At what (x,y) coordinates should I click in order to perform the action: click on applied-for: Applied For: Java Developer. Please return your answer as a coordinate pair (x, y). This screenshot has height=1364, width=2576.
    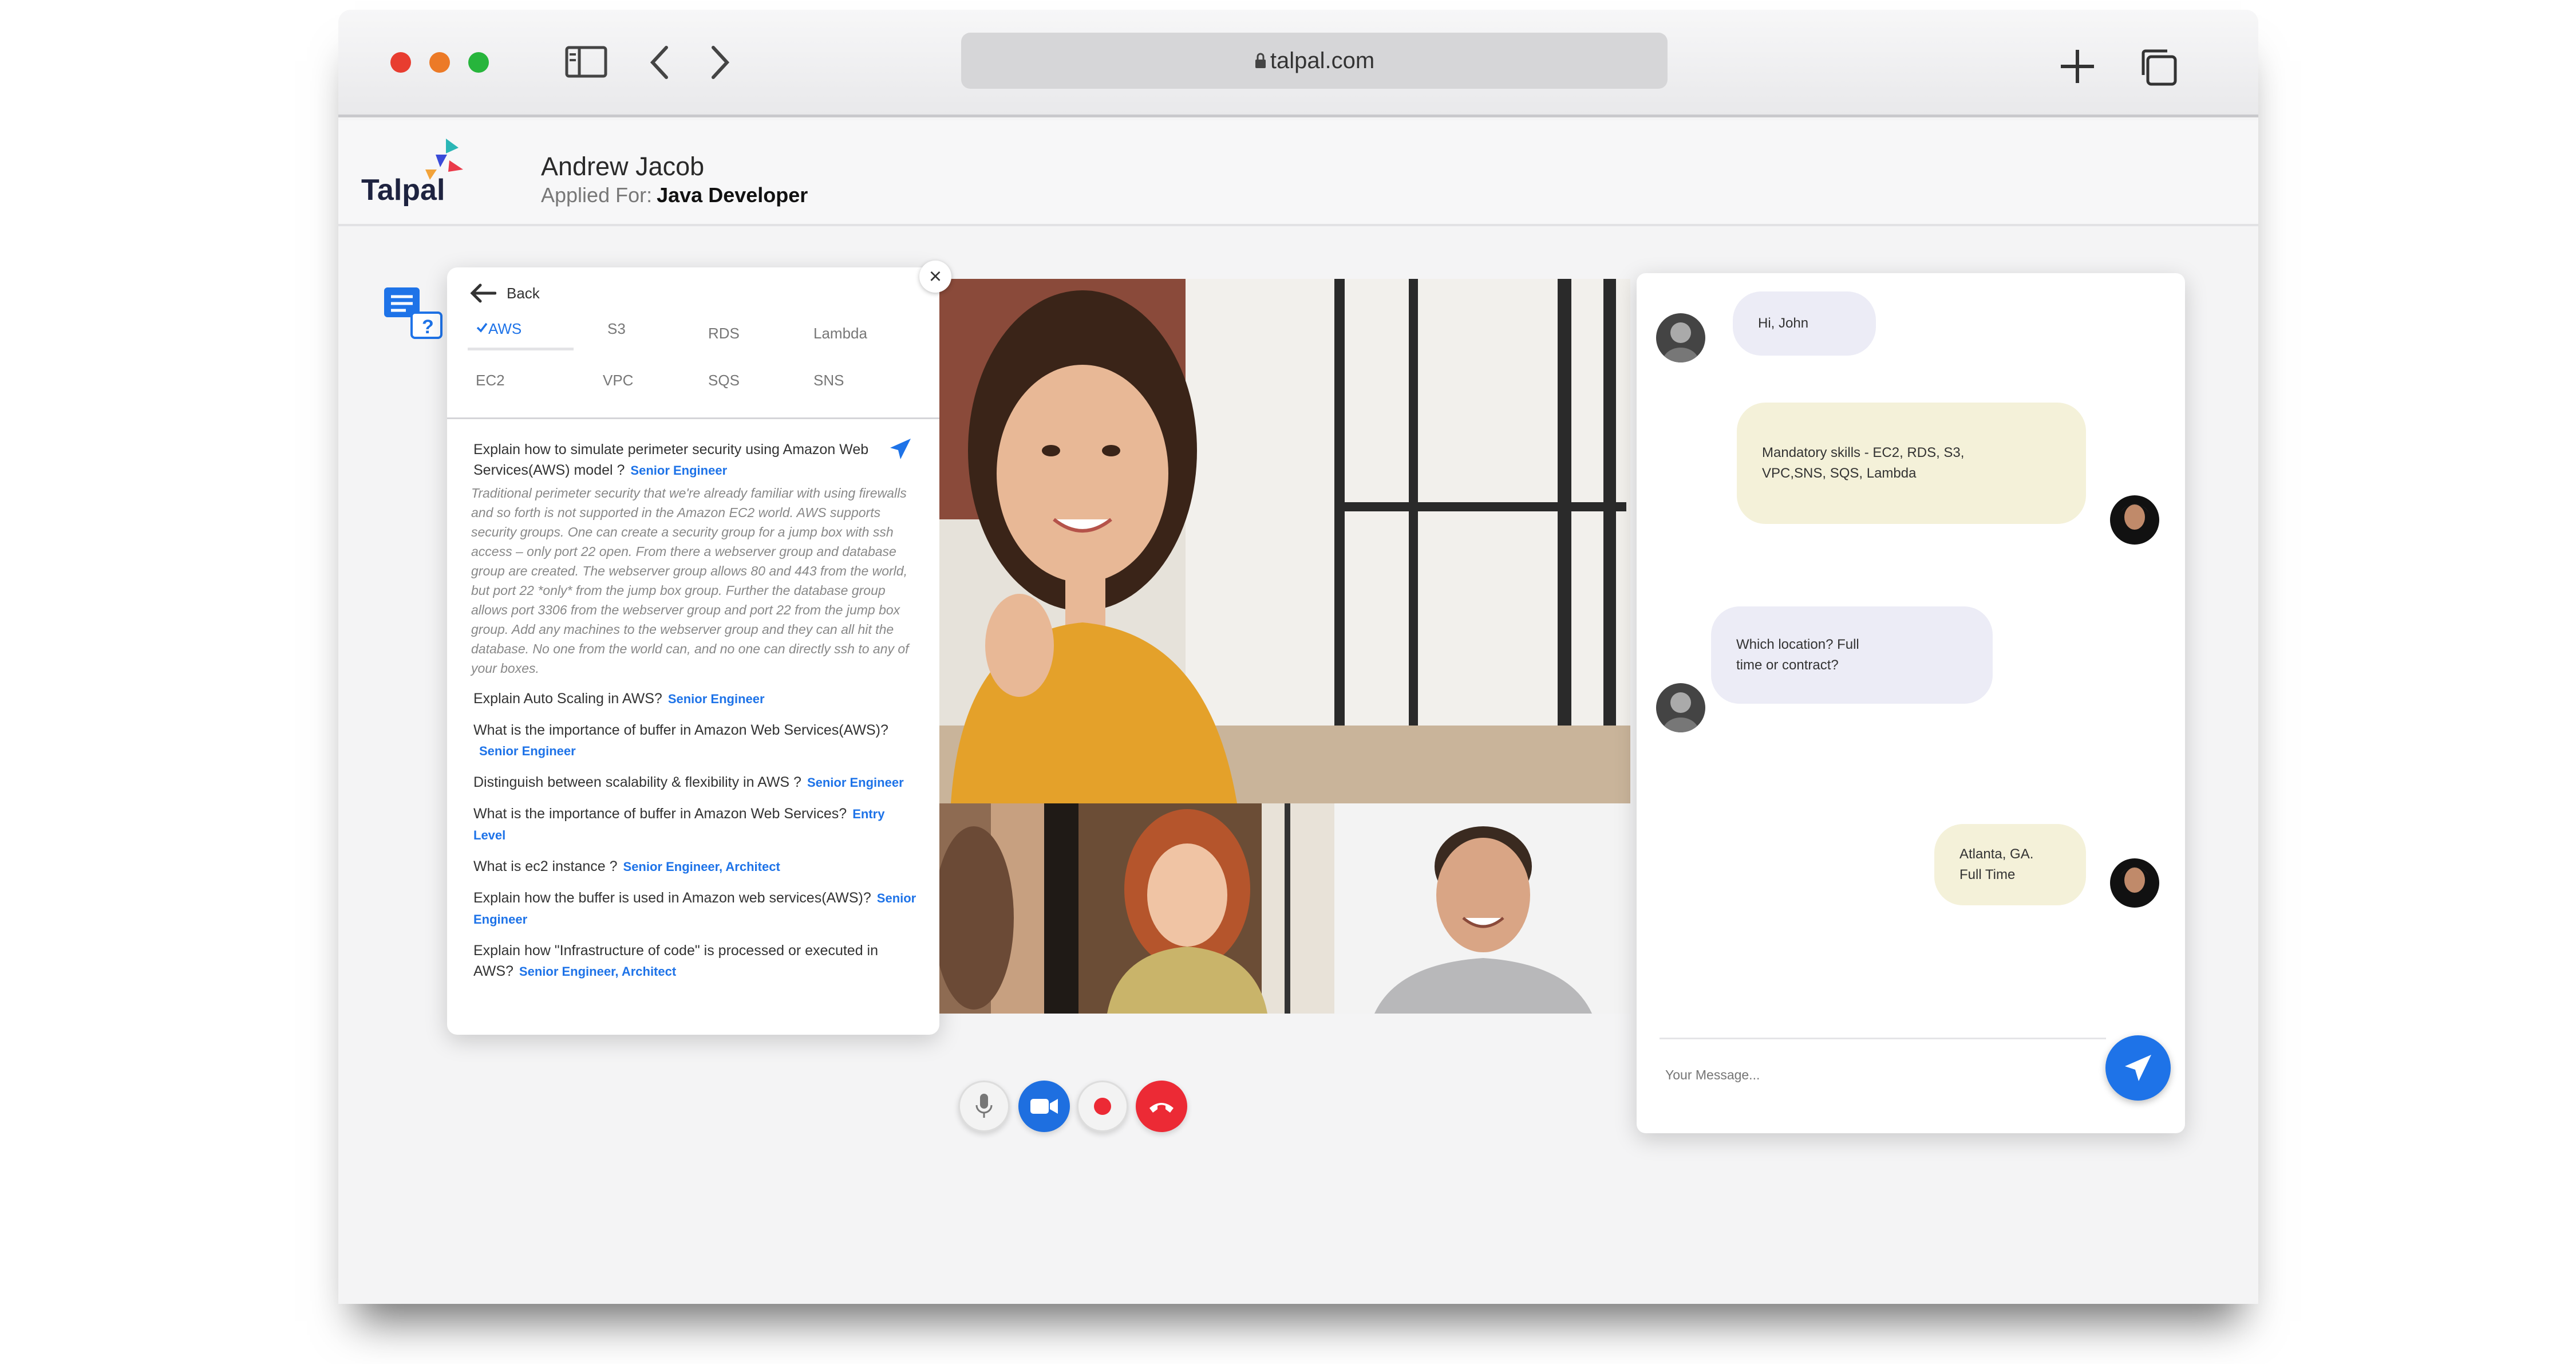
    Looking at the image, I should click on (674, 195).